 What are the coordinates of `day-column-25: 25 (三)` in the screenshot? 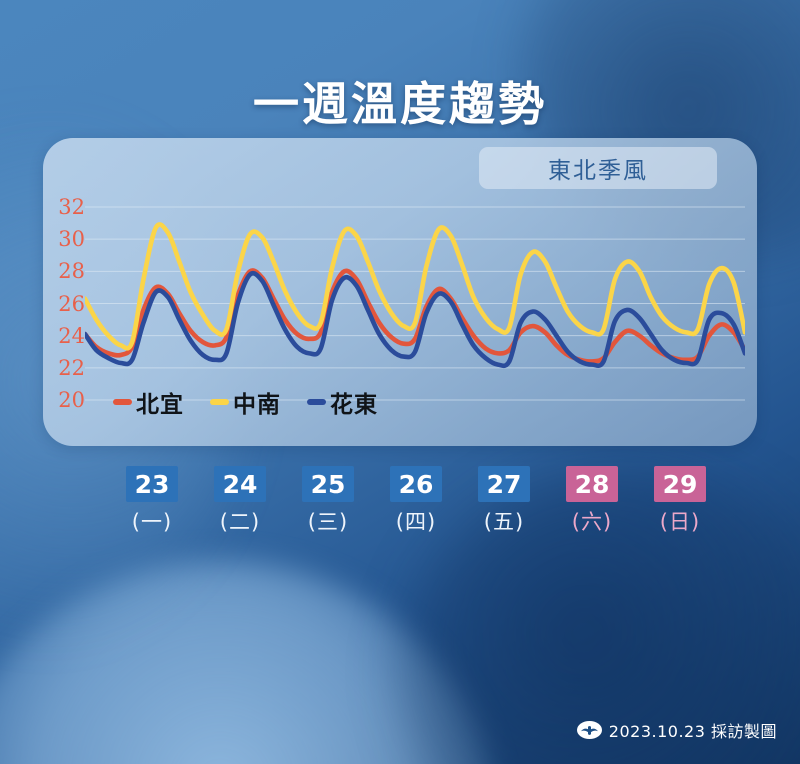 It's located at (328, 501).